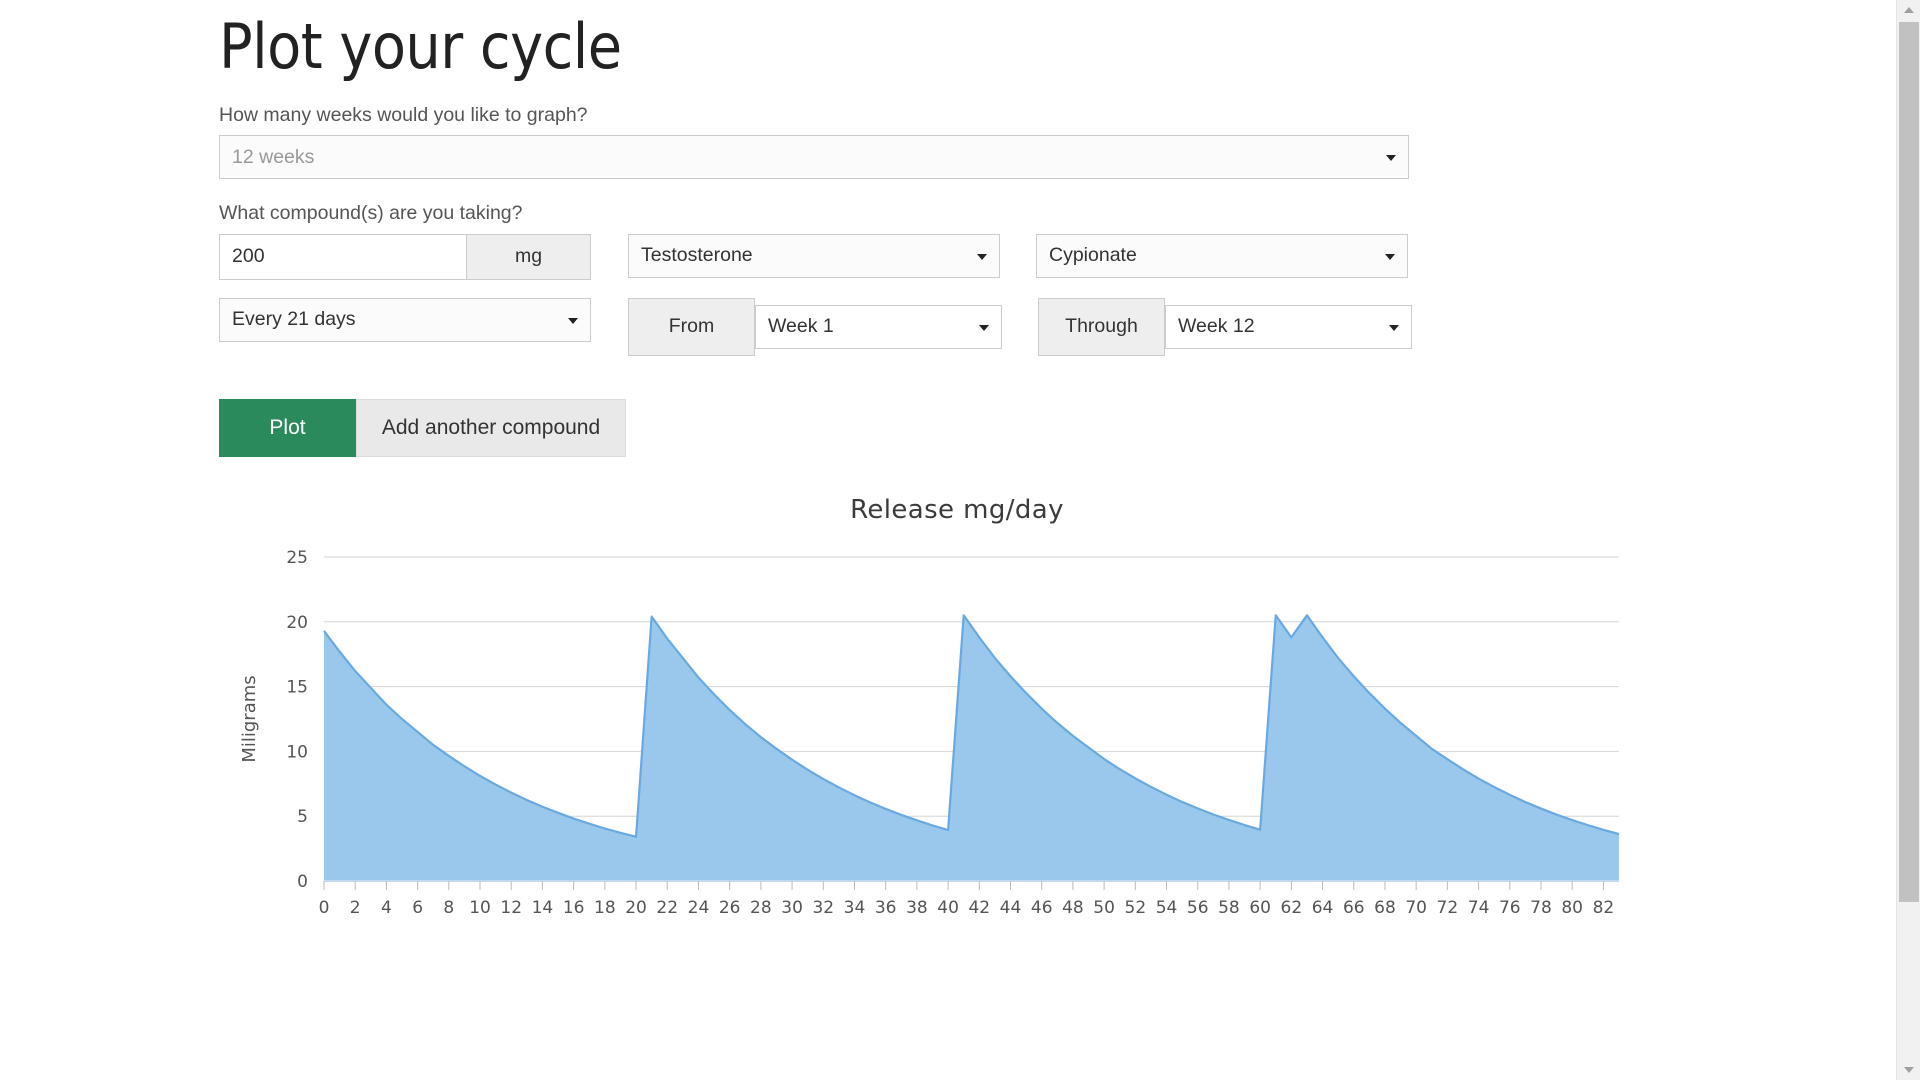 Image resolution: width=1920 pixels, height=1080 pixels. I want to click on svg-text: 46, so click(1042, 908).